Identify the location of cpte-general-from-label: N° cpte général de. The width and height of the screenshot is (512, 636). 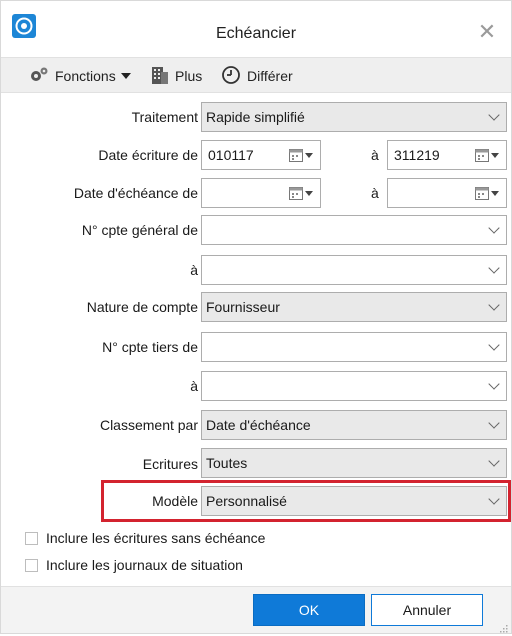
(139, 230).